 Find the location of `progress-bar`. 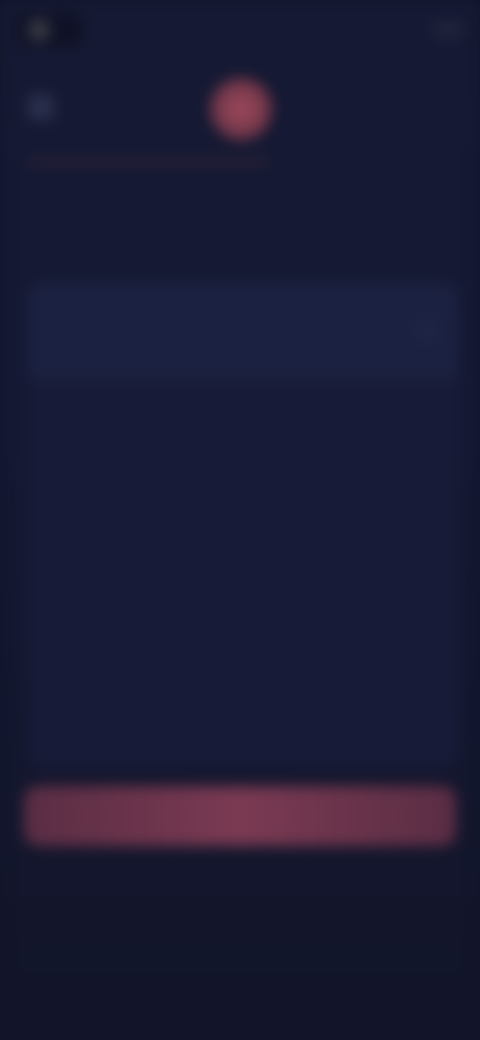

progress-bar is located at coordinates (148, 161).